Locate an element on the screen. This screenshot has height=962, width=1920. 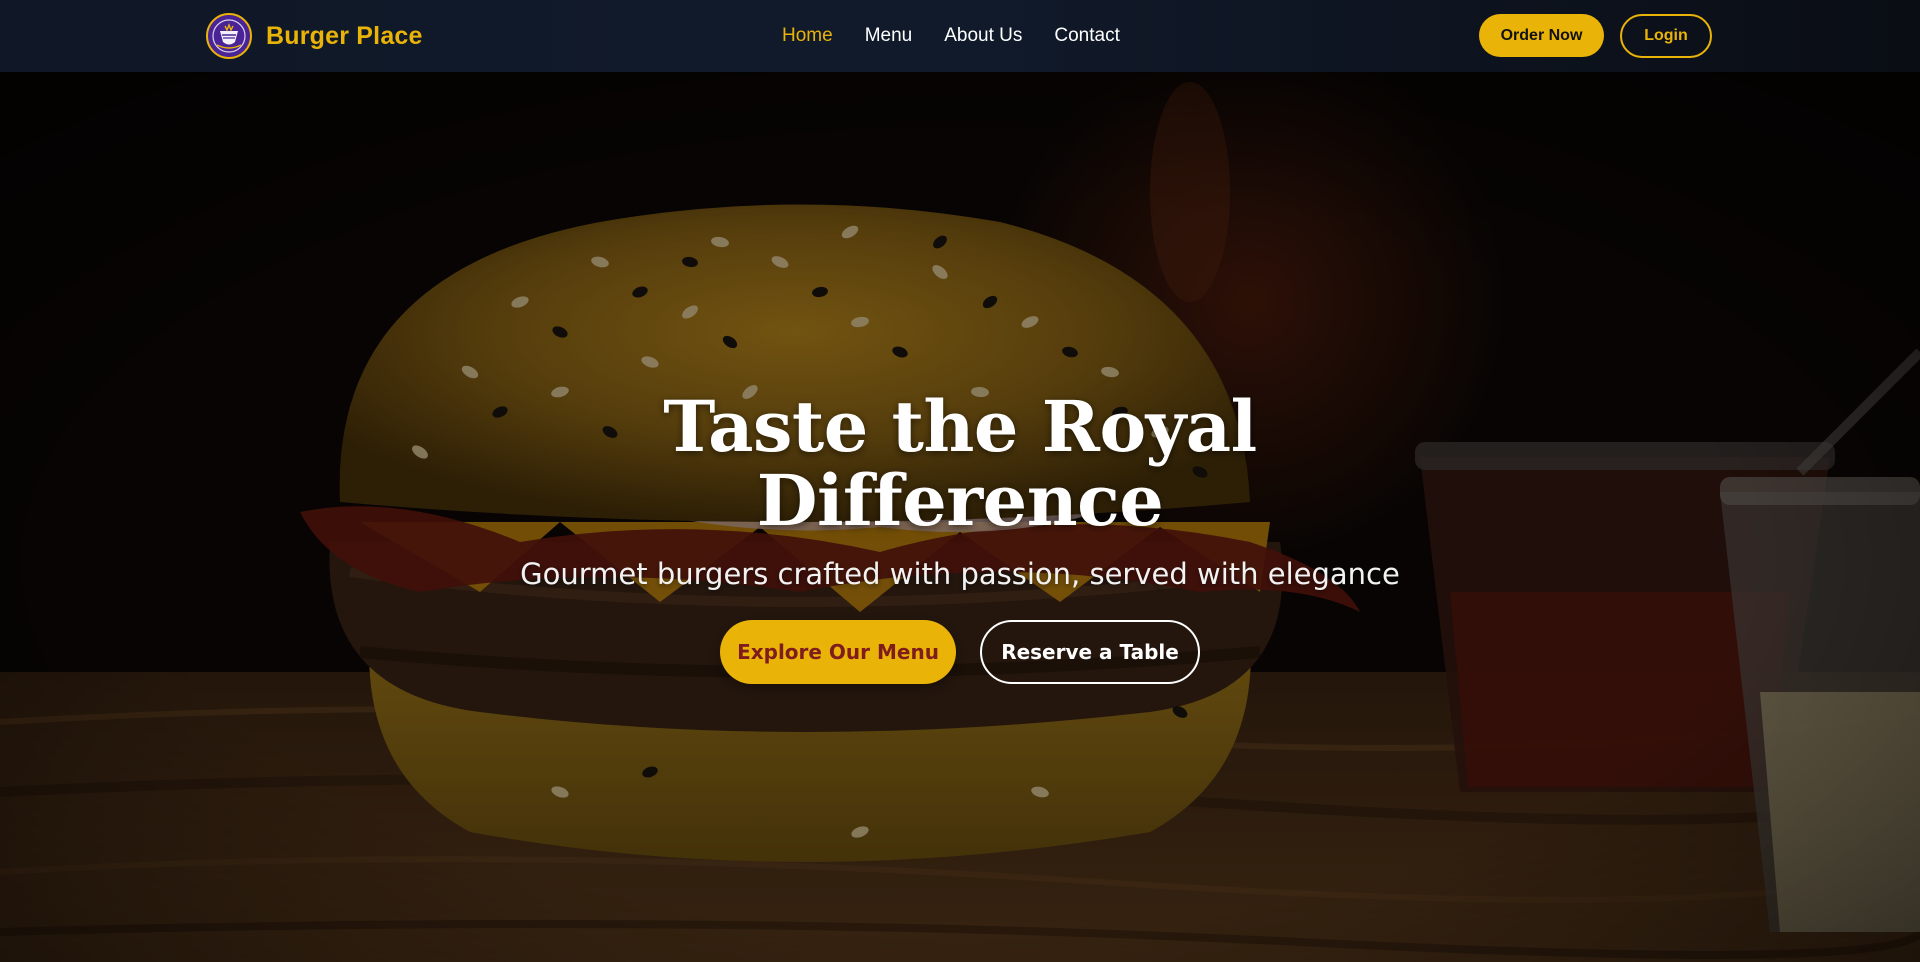
nav-link-home: Home is located at coordinates (807, 36).